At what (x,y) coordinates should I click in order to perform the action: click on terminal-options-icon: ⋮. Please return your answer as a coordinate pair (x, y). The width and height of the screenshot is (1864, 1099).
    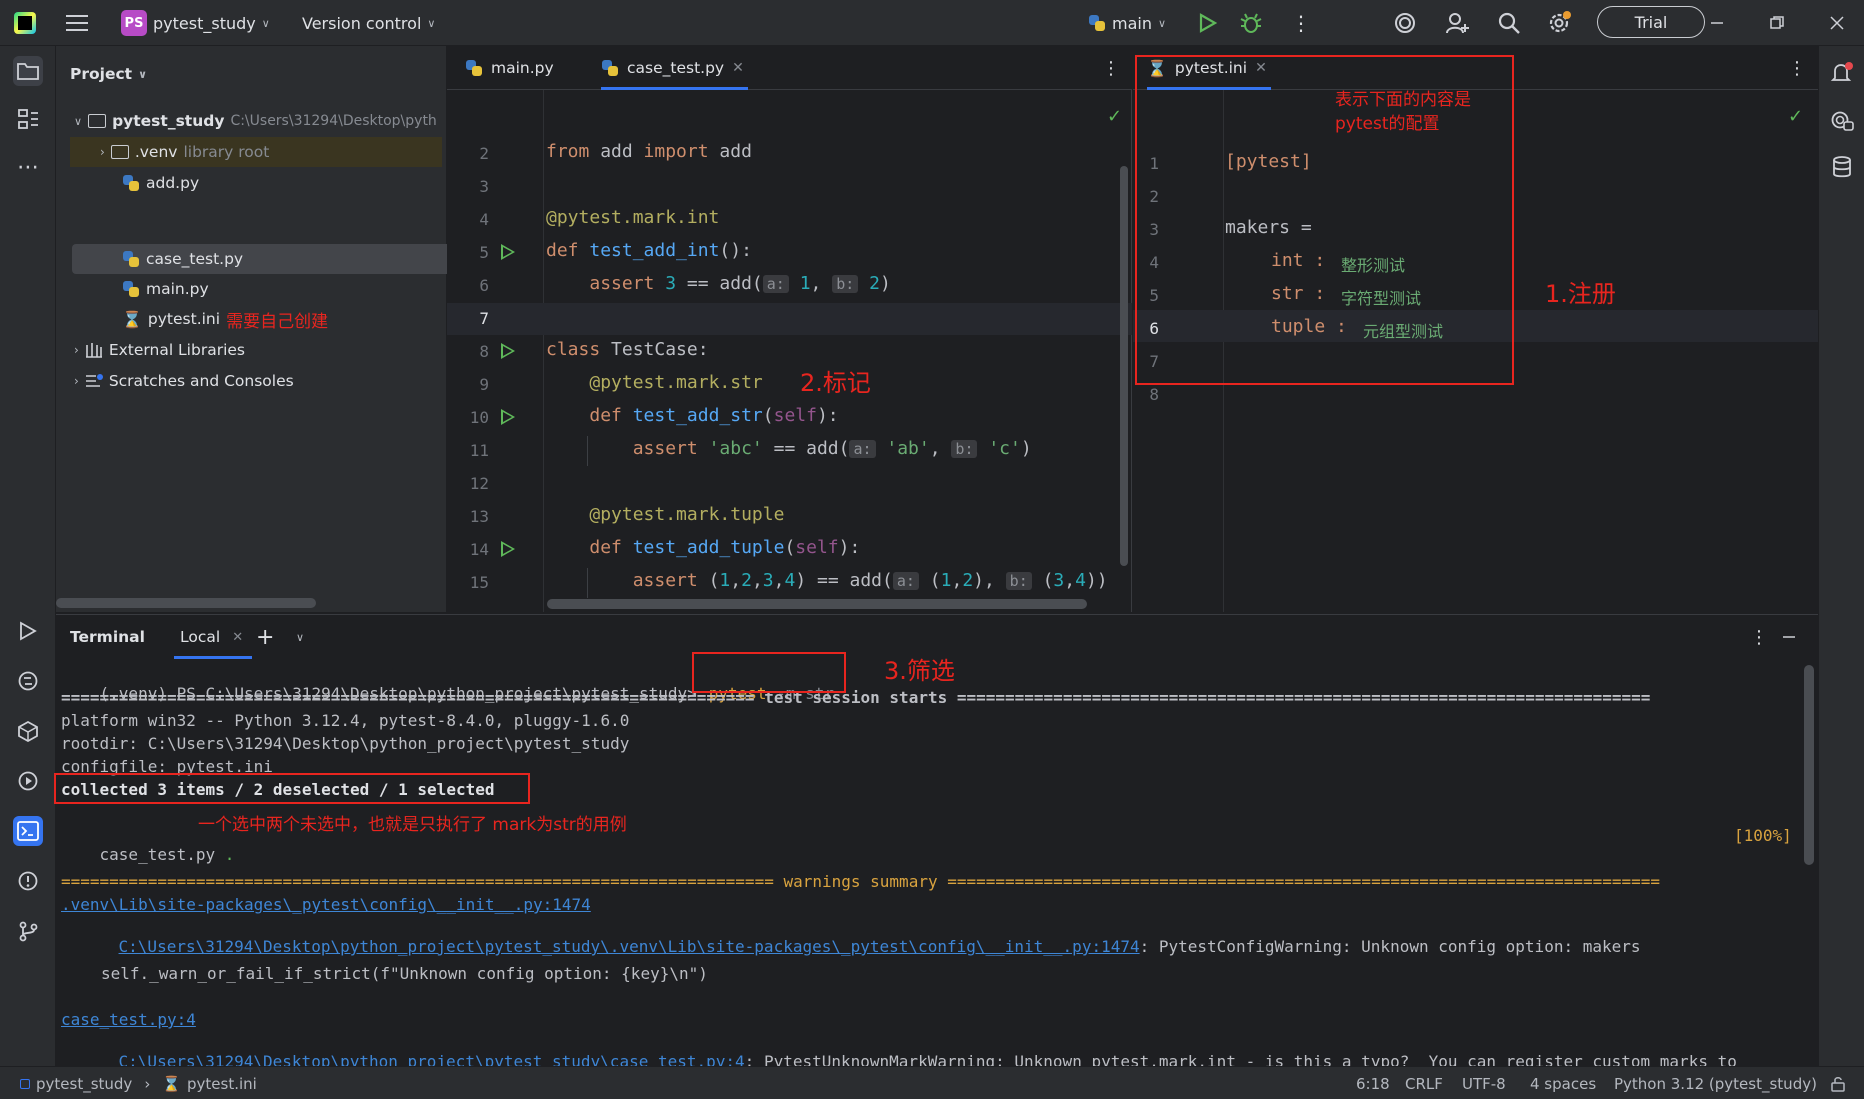
    Looking at the image, I should click on (1759, 637).